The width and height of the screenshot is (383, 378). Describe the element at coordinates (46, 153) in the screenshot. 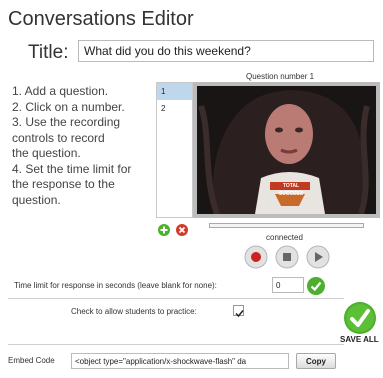

I see `instruction-line: the question.` at that location.